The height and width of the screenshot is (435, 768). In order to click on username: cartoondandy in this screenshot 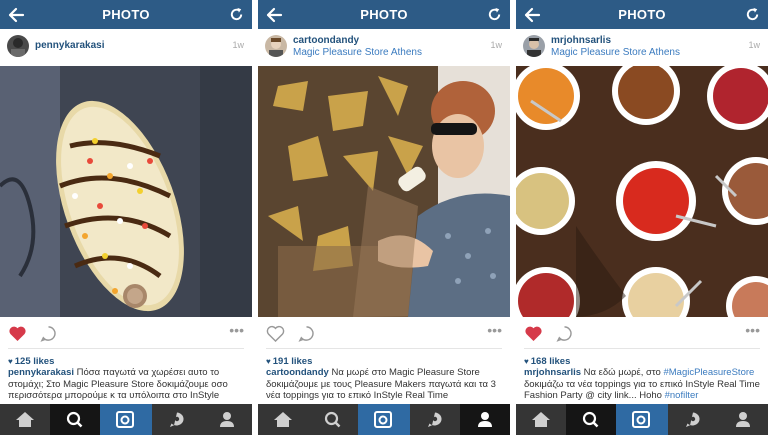, I will do `click(326, 40)`.